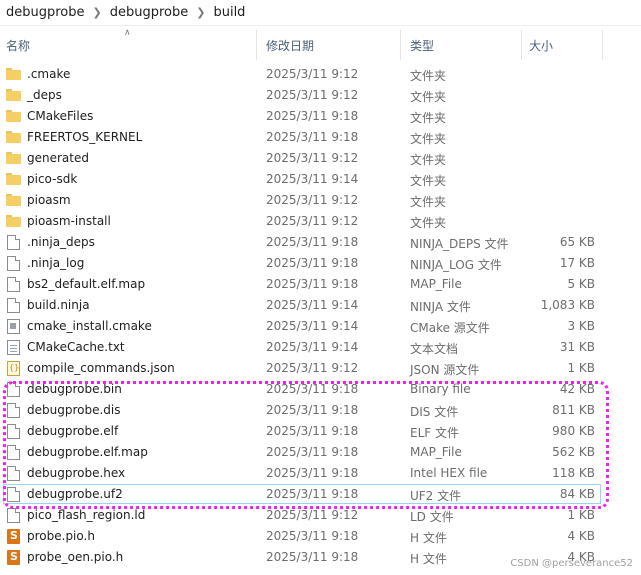 The height and width of the screenshot is (575, 641). What do you see at coordinates (567, 305) in the screenshot?
I see `file-size: 1,083 KB` at bounding box center [567, 305].